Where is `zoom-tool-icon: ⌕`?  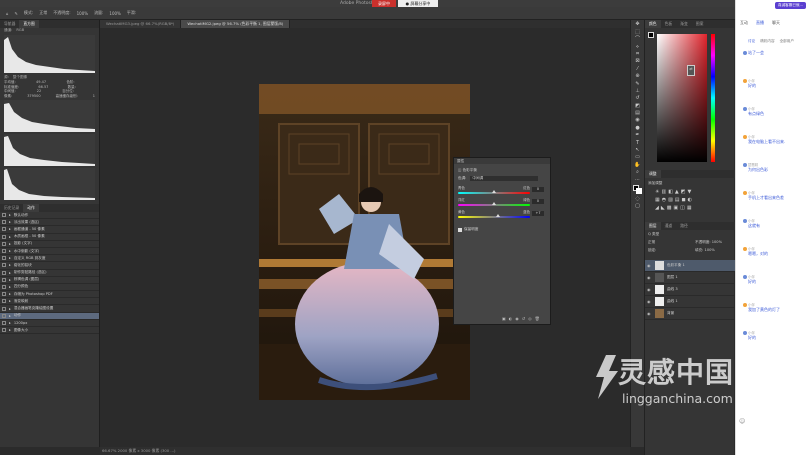
zoom-tool-icon: ⌕ is located at coordinates (638, 172).